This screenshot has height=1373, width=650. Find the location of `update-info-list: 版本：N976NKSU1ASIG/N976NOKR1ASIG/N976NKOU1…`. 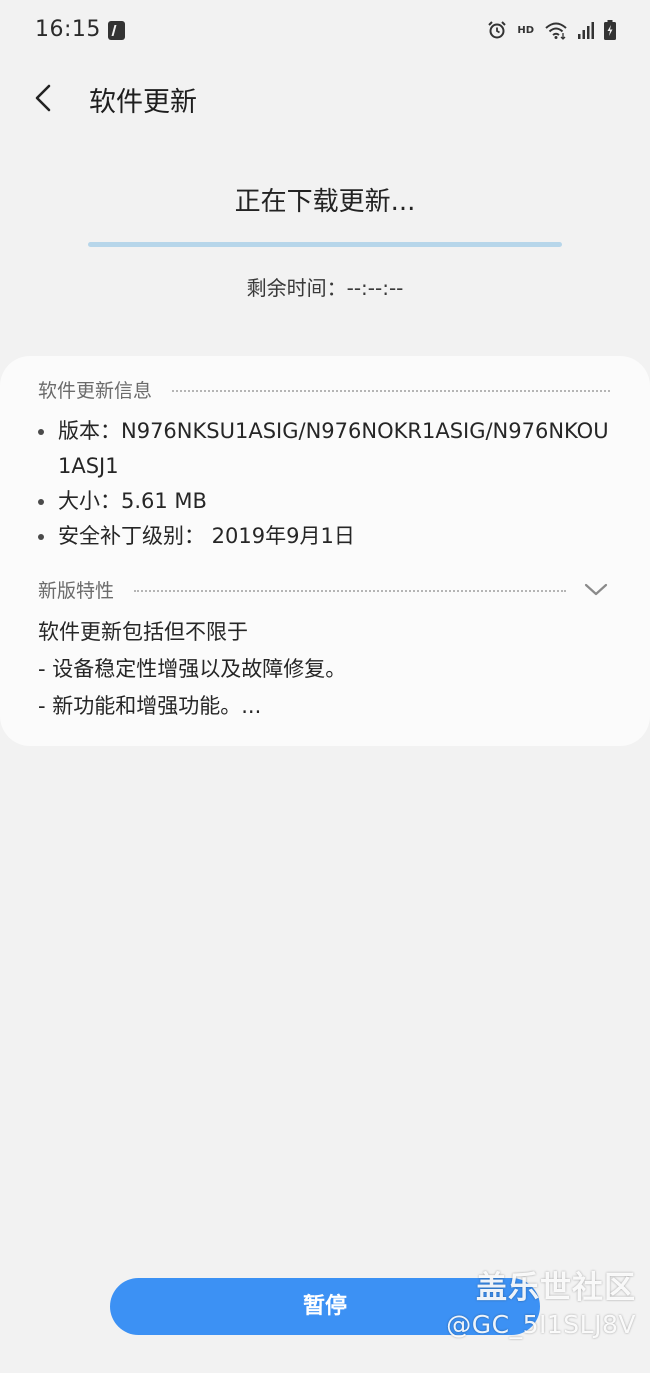

update-info-list: 版本：N976NKSU1ASIG/N976NOKR1ASIG/N976NKOU1… is located at coordinates (328, 484).